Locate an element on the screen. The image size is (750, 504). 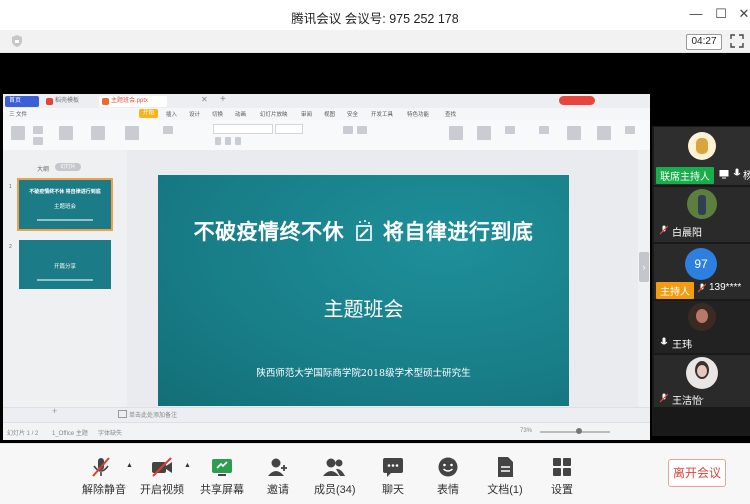
fullscreen-icon is located at coordinates (737, 41).